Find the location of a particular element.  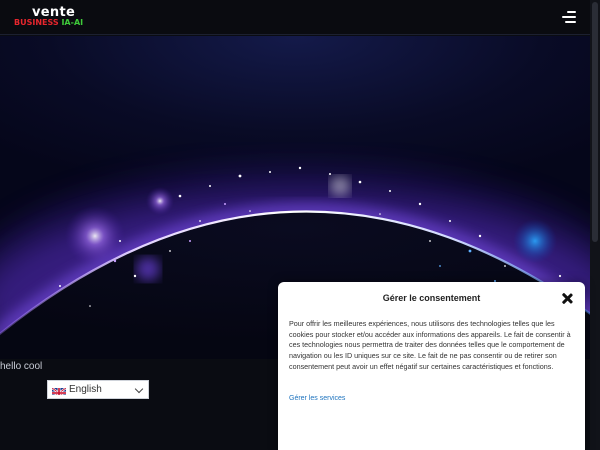

hello-text: hello cool is located at coordinates (21, 366).